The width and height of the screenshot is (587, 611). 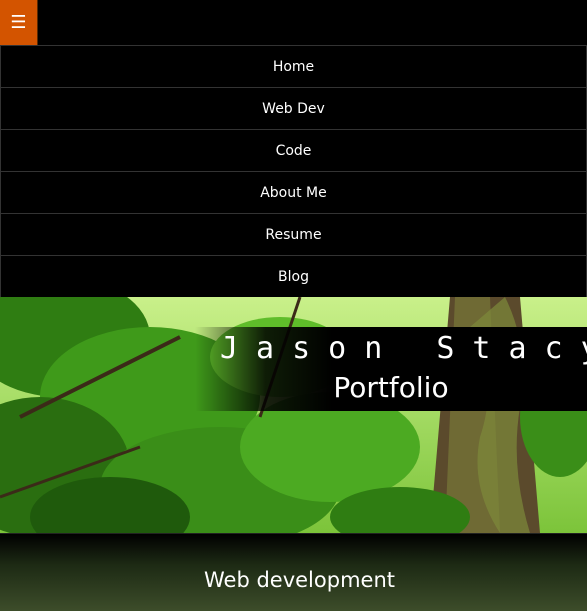 I want to click on top-bar: ☰, so click(x=293, y=22).